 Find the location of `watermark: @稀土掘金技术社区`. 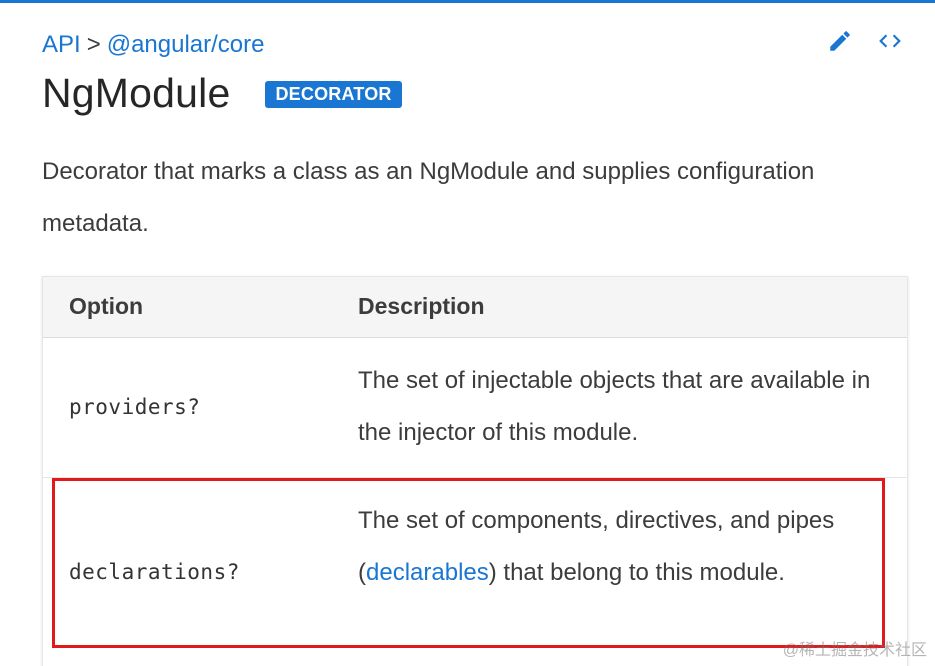

watermark: @稀土掘金技术社区 is located at coordinates (854, 650).